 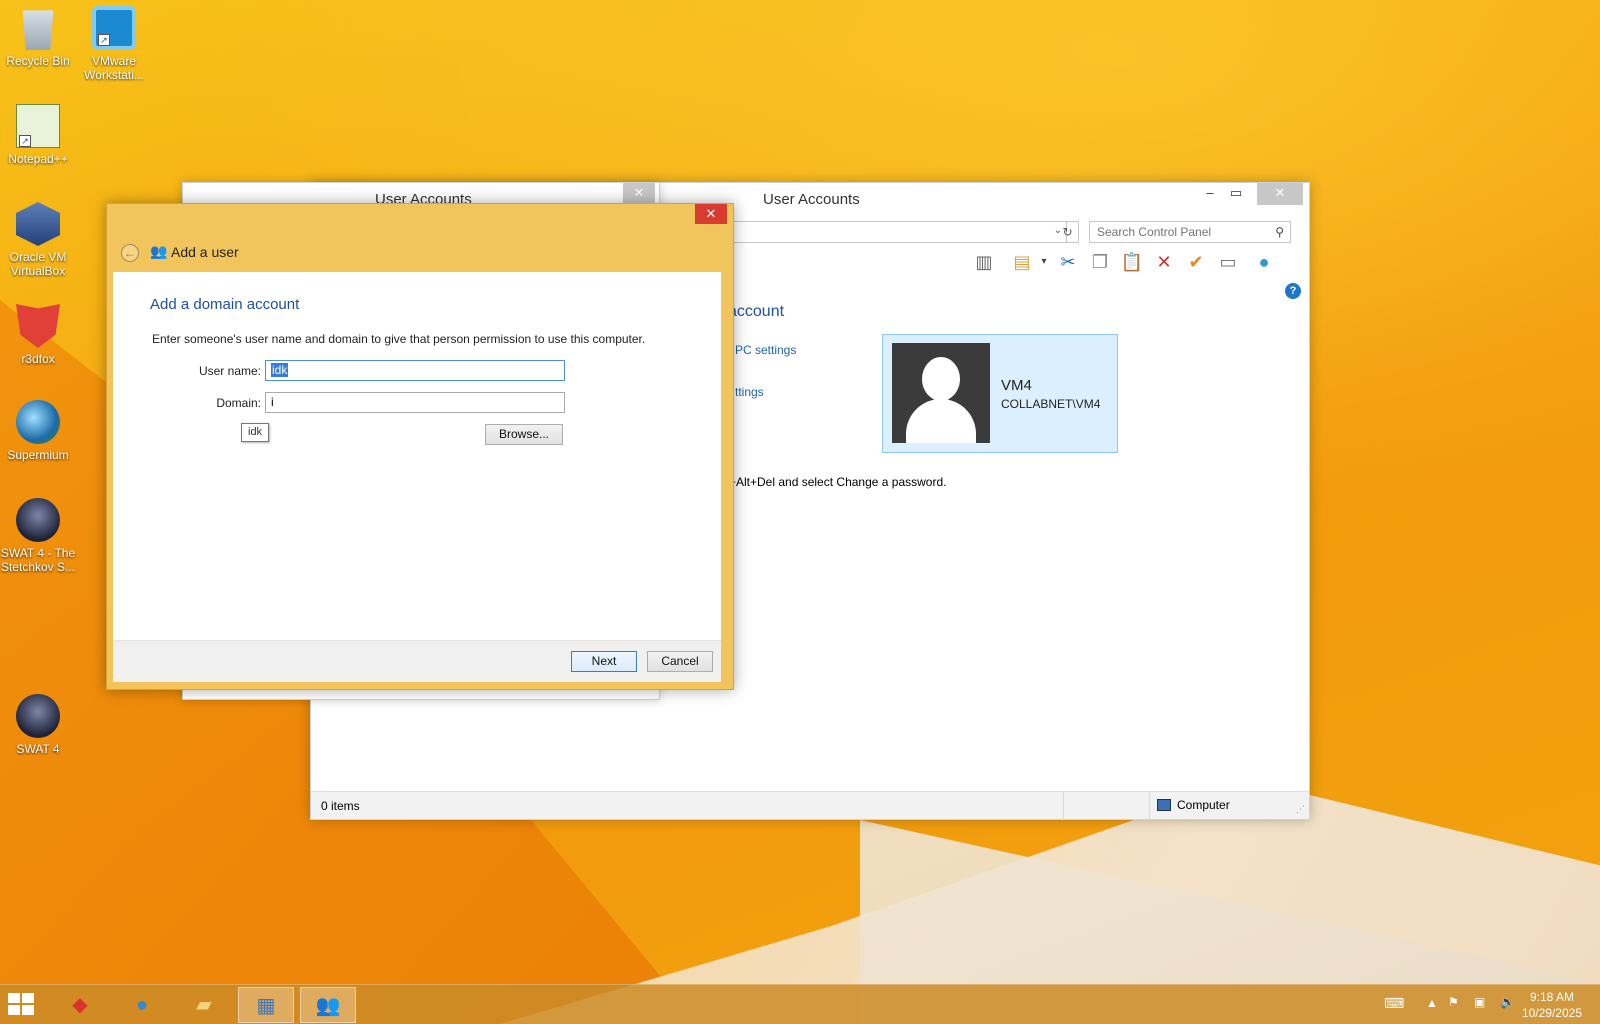 I want to click on domain-field: i, so click(x=415, y=402).